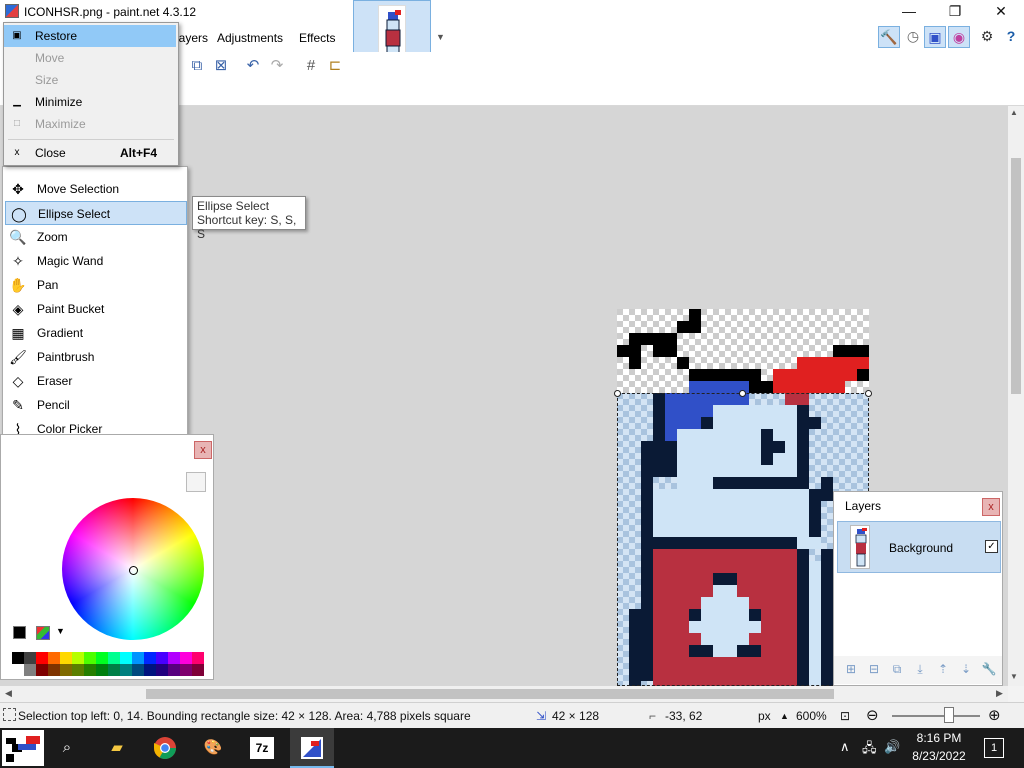  Describe the element at coordinates (869, 750) in the screenshot. I see `network-icon: 🖧` at that location.